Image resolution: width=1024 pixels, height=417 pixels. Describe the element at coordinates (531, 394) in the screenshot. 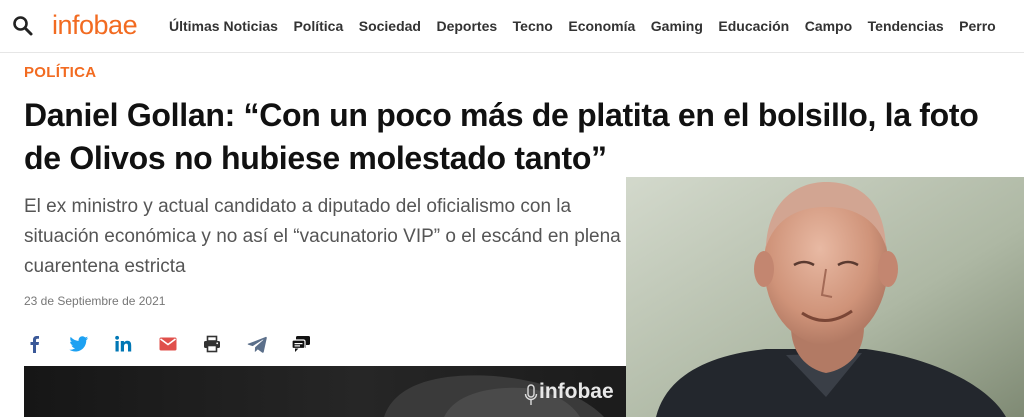

I see `microphone-icon` at that location.